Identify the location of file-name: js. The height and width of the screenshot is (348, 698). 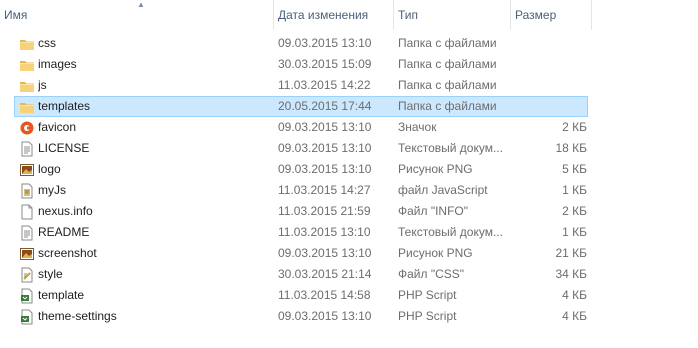
(42, 85).